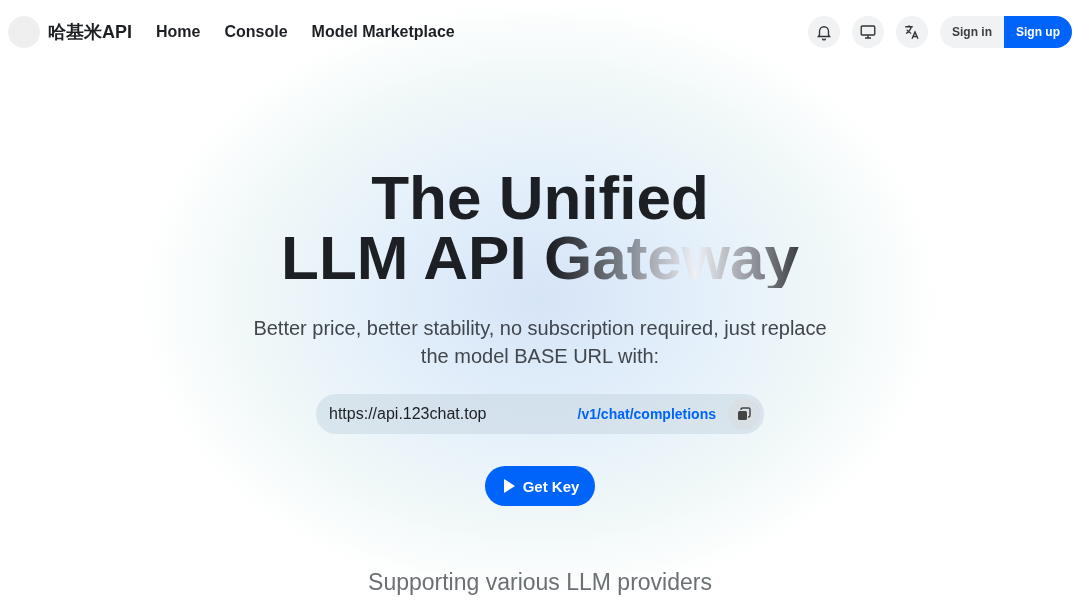 This screenshot has height=600, width=1080. Describe the element at coordinates (90, 32) in the screenshot. I see `brand-name: 哈基米API` at that location.